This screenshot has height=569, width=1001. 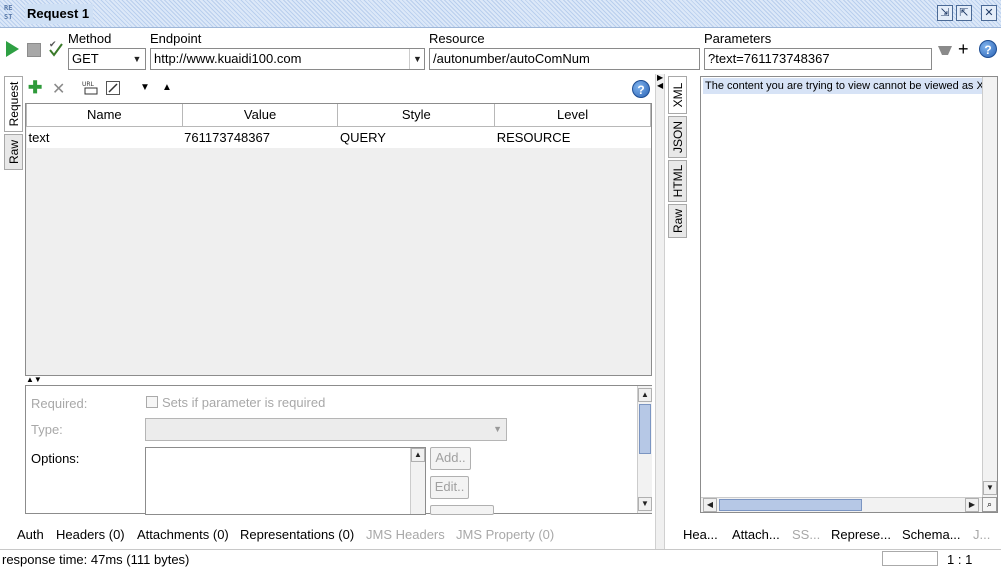 What do you see at coordinates (417, 481) in the screenshot?
I see `options-scrollbar: ▲` at bounding box center [417, 481].